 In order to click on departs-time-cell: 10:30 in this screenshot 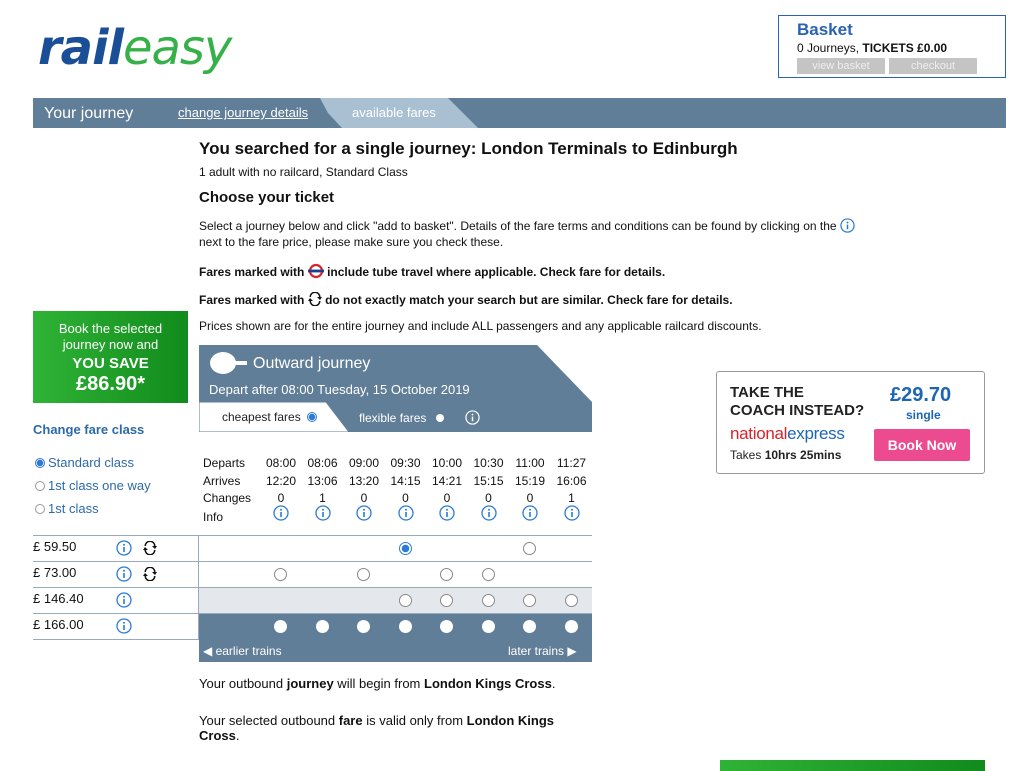, I will do `click(488, 463)`.